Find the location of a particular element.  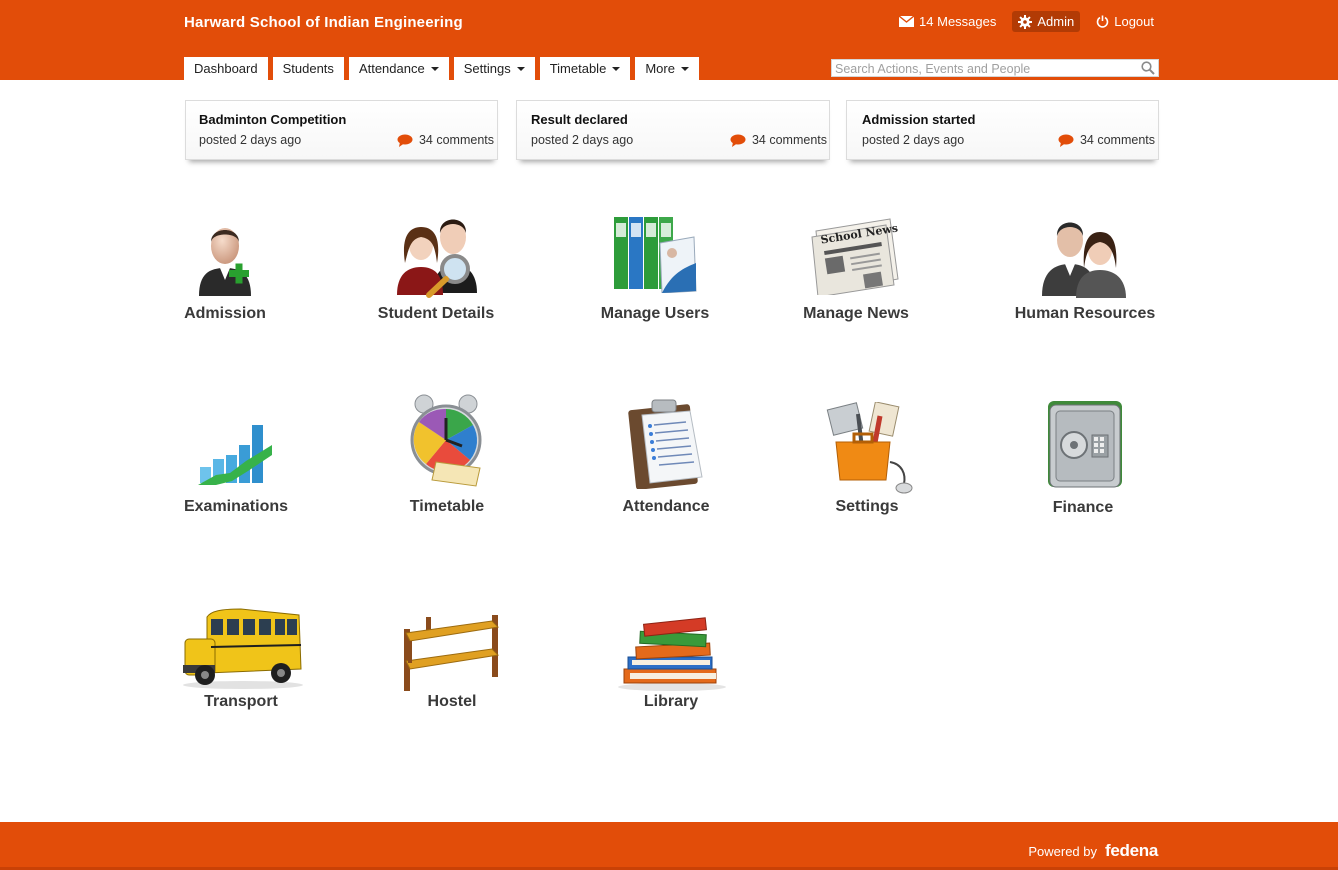

search-input is located at coordinates (983, 69).